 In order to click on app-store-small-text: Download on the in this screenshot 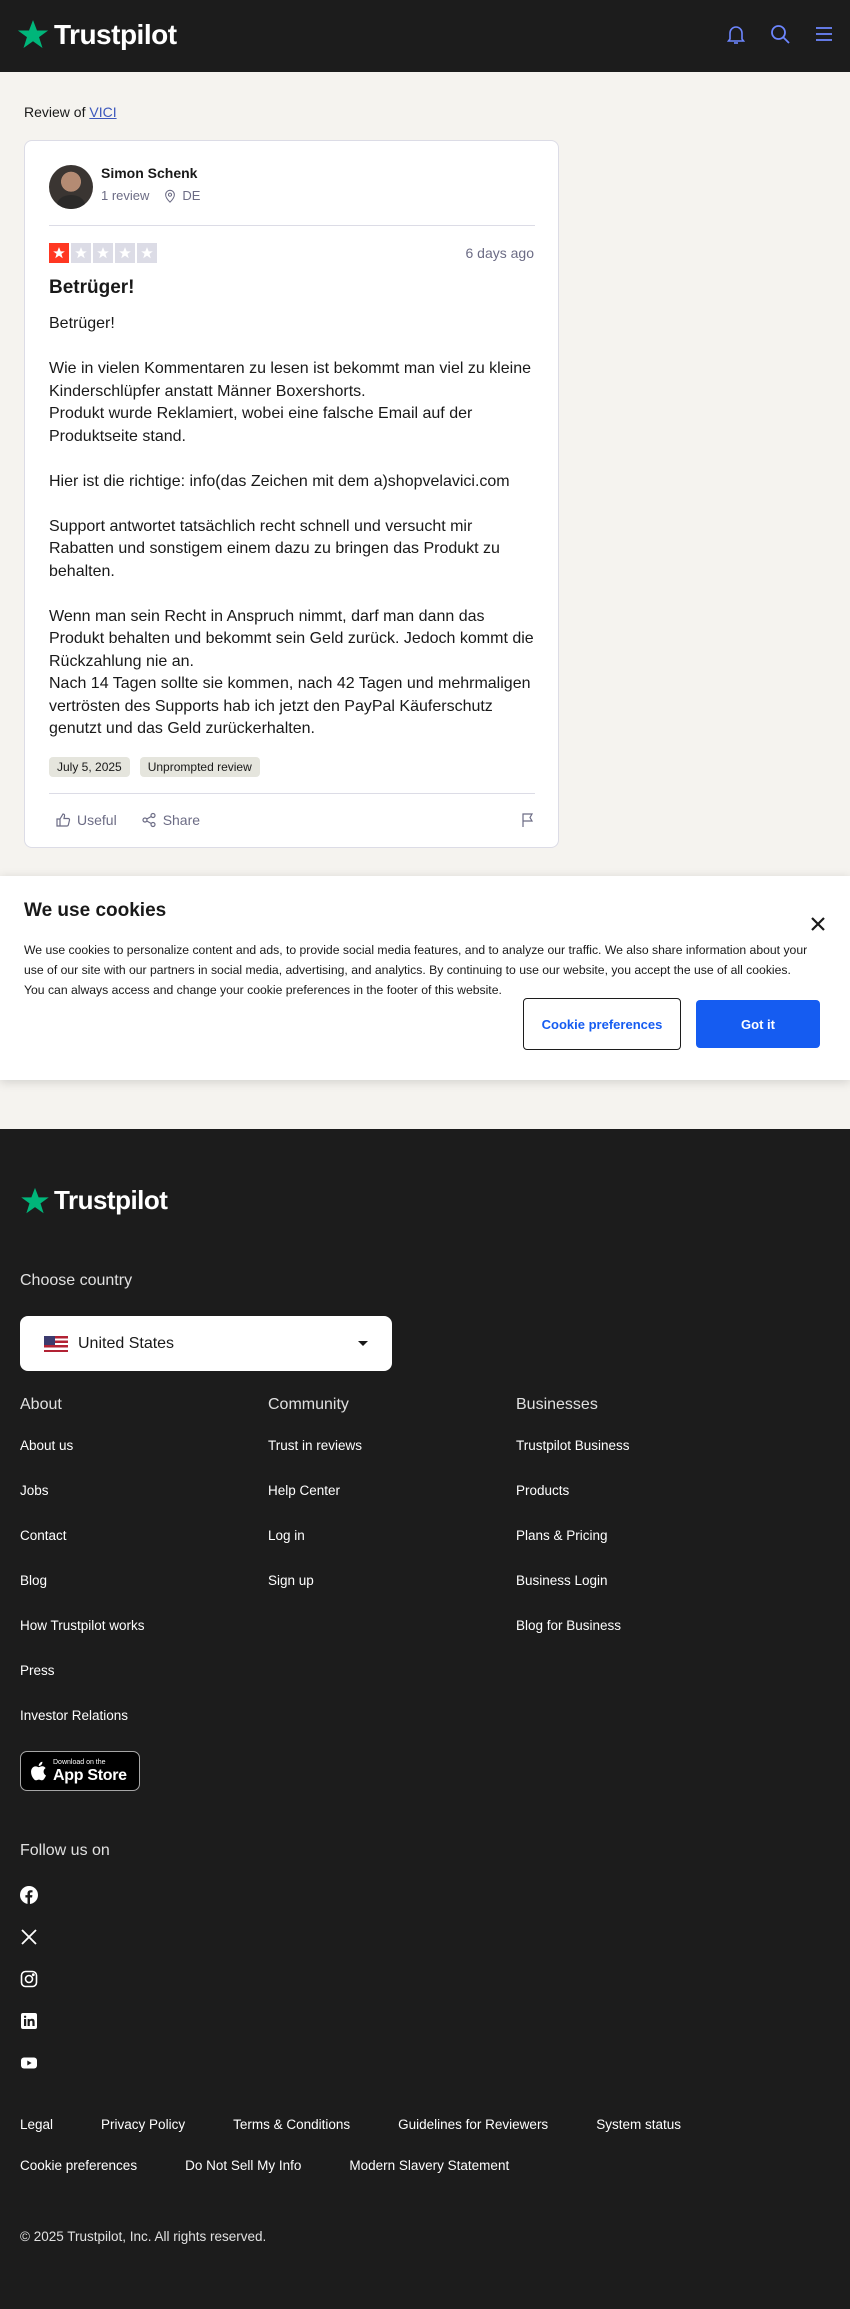, I will do `click(79, 1762)`.